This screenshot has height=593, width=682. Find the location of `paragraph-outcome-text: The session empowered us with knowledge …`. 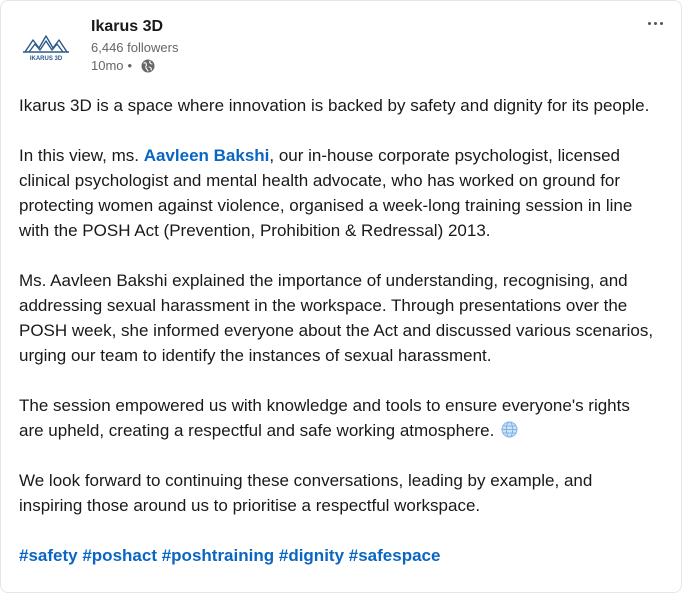

paragraph-outcome-text: The session empowered us with knowledge … is located at coordinates (324, 418).